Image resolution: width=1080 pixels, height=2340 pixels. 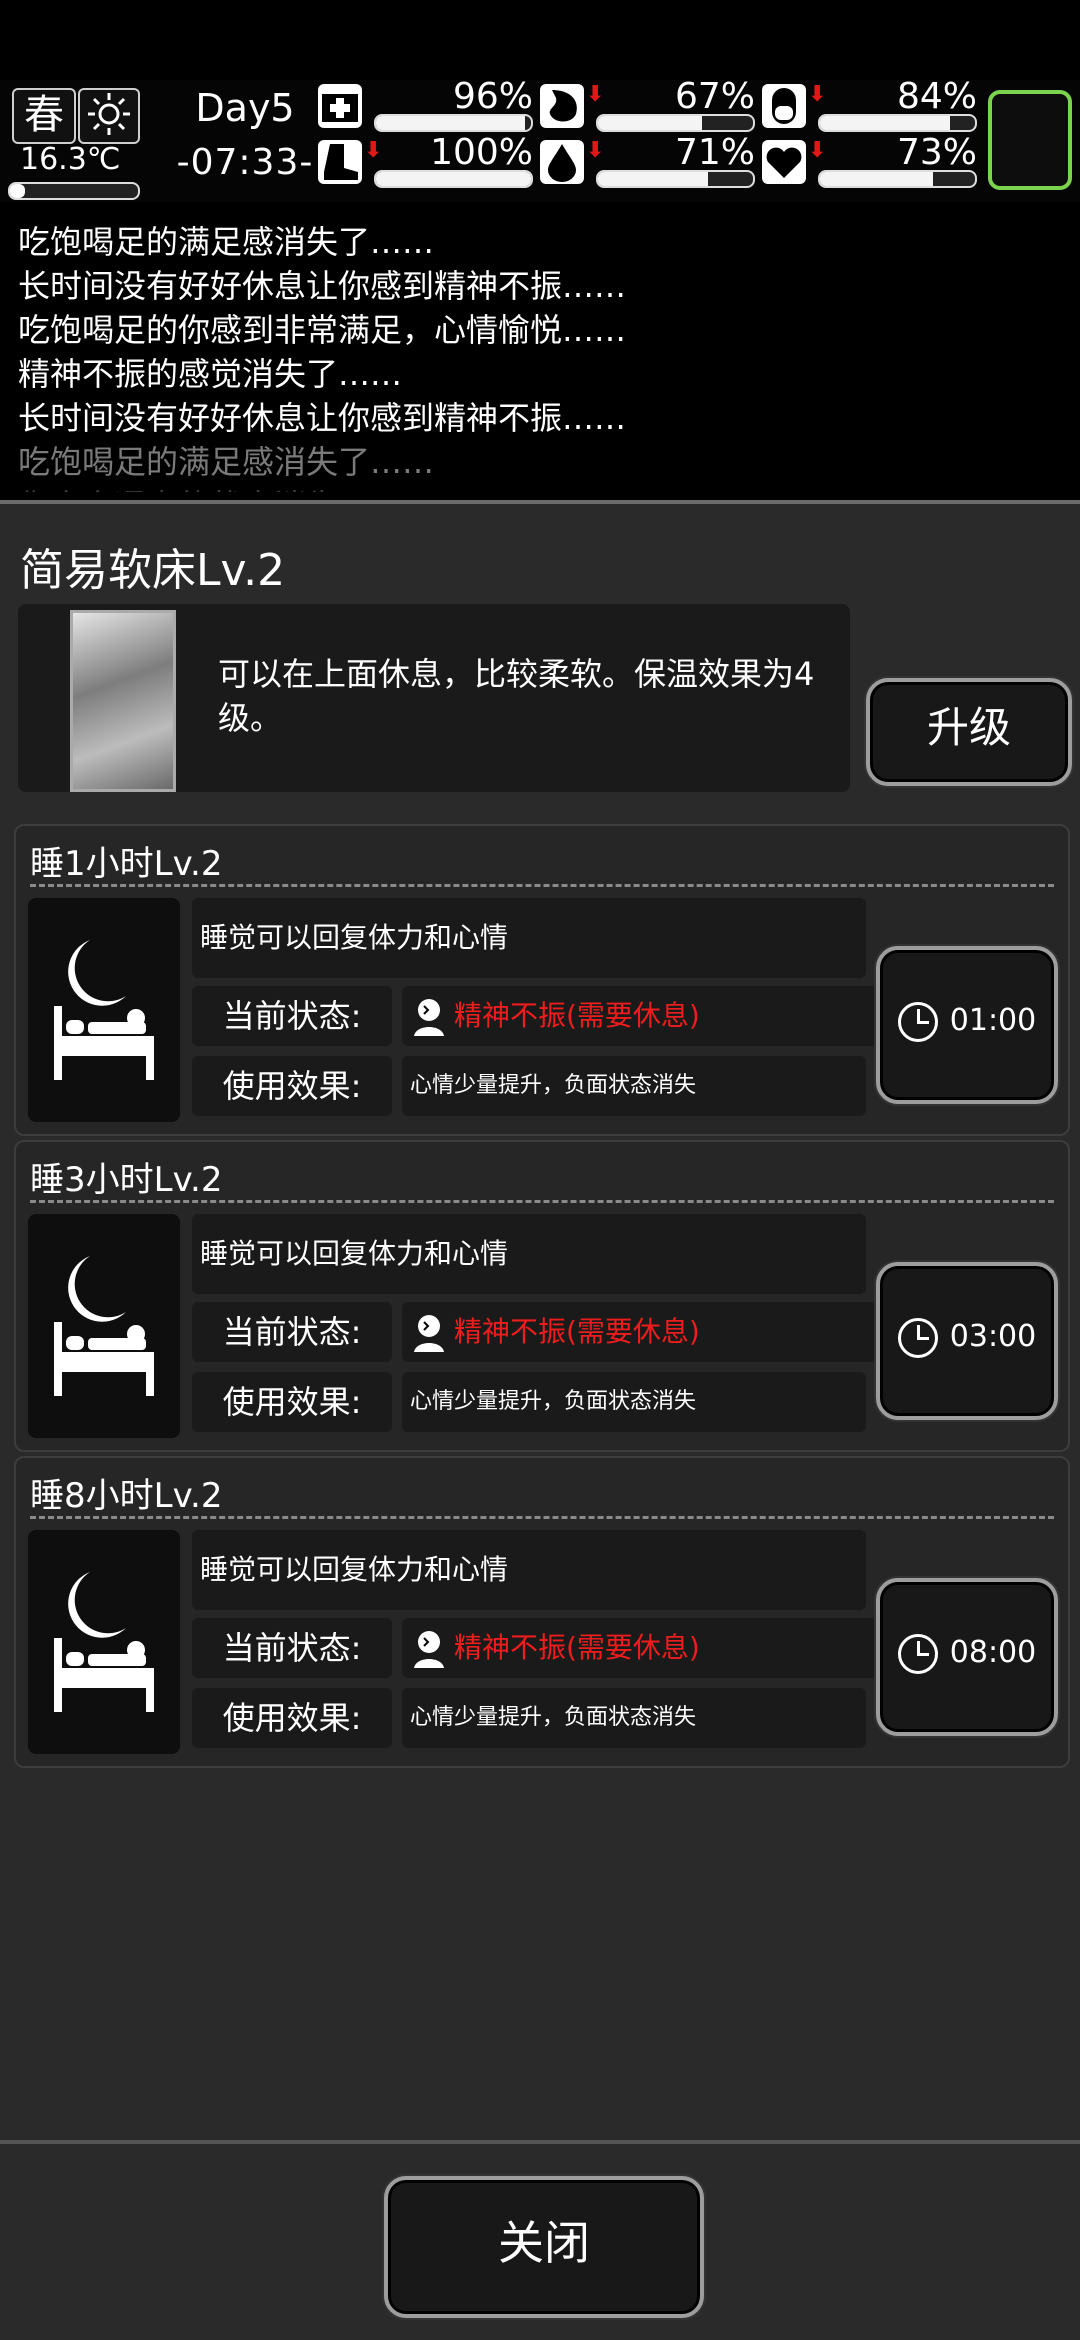 I want to click on sleep-3h-button: 03:00, so click(x=967, y=1341).